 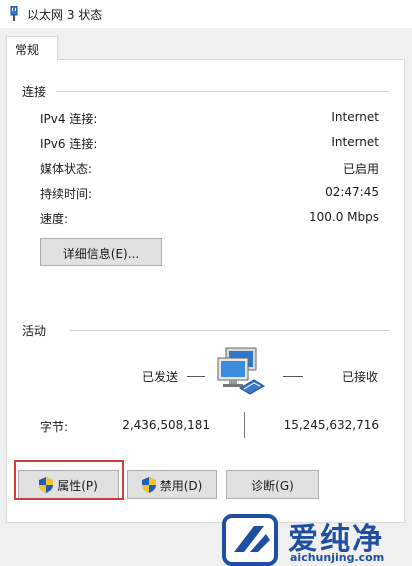 I want to click on network-computers-icon, so click(x=241, y=371).